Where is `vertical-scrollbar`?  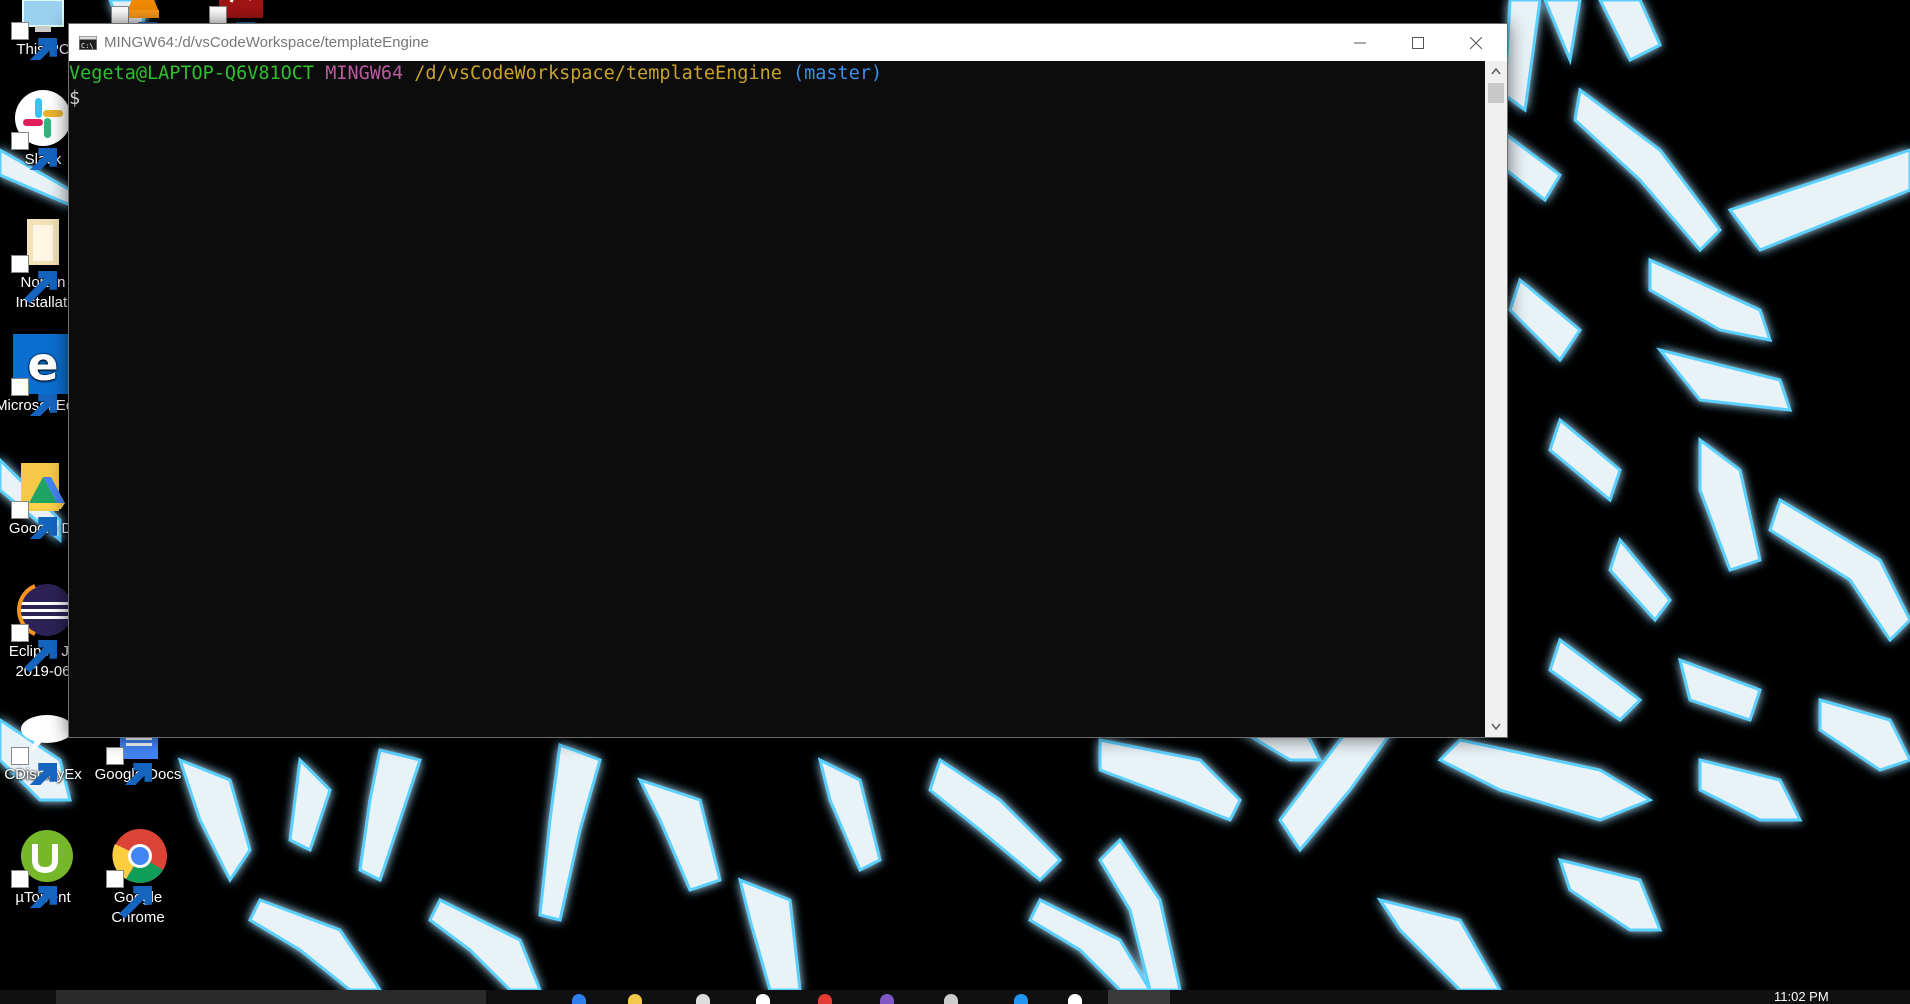
vertical-scrollbar is located at coordinates (1496, 399).